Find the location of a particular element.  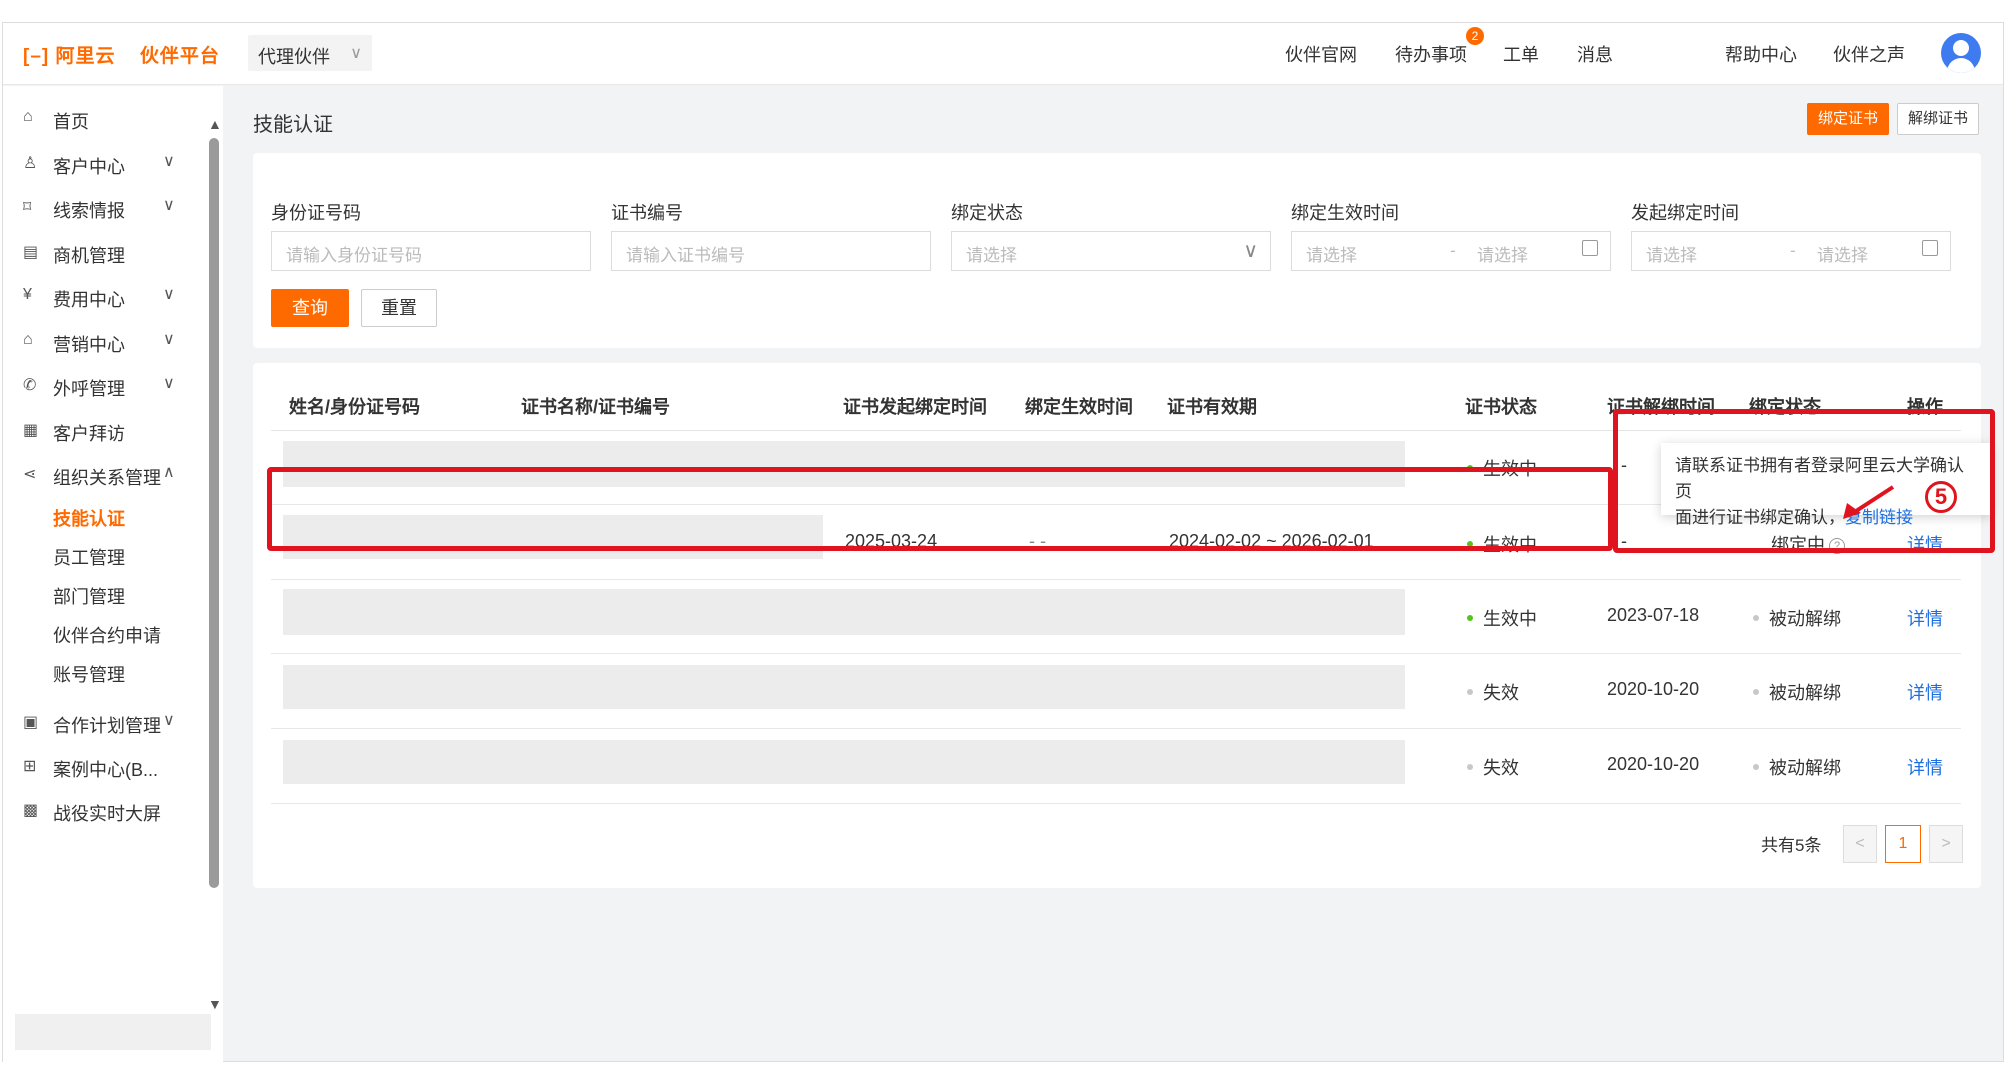

nav-todo: 待办事项 is located at coordinates (1431, 54).